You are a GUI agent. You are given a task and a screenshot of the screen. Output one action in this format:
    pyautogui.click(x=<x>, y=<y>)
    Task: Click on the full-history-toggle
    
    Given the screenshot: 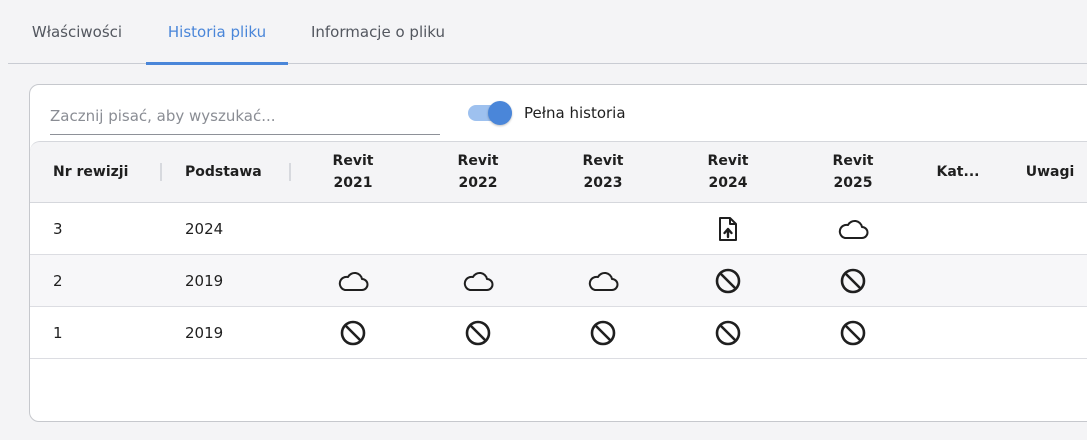 What is the action you would take?
    pyautogui.click(x=490, y=113)
    